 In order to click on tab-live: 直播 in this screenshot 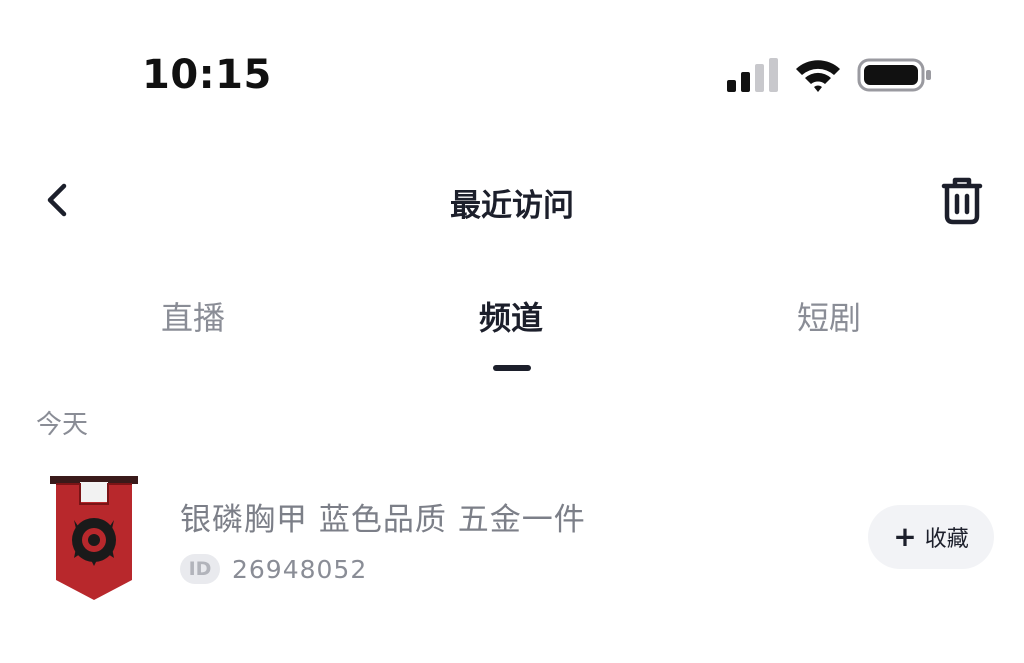, I will do `click(193, 316)`.